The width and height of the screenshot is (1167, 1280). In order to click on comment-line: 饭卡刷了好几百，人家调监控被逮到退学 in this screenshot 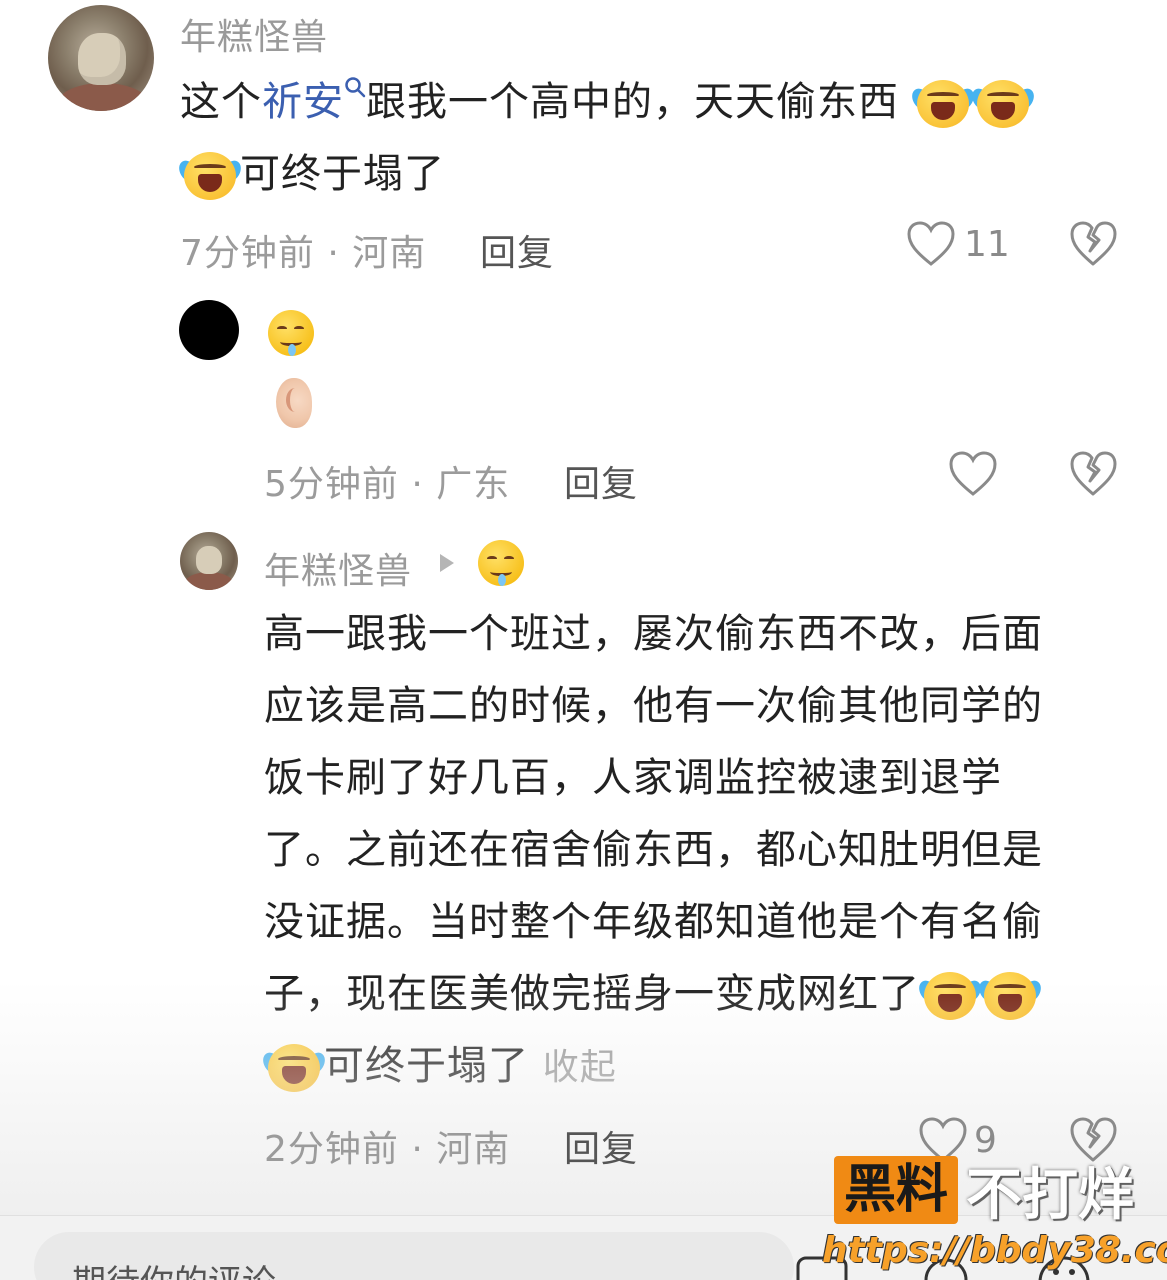, I will do `click(633, 778)`.